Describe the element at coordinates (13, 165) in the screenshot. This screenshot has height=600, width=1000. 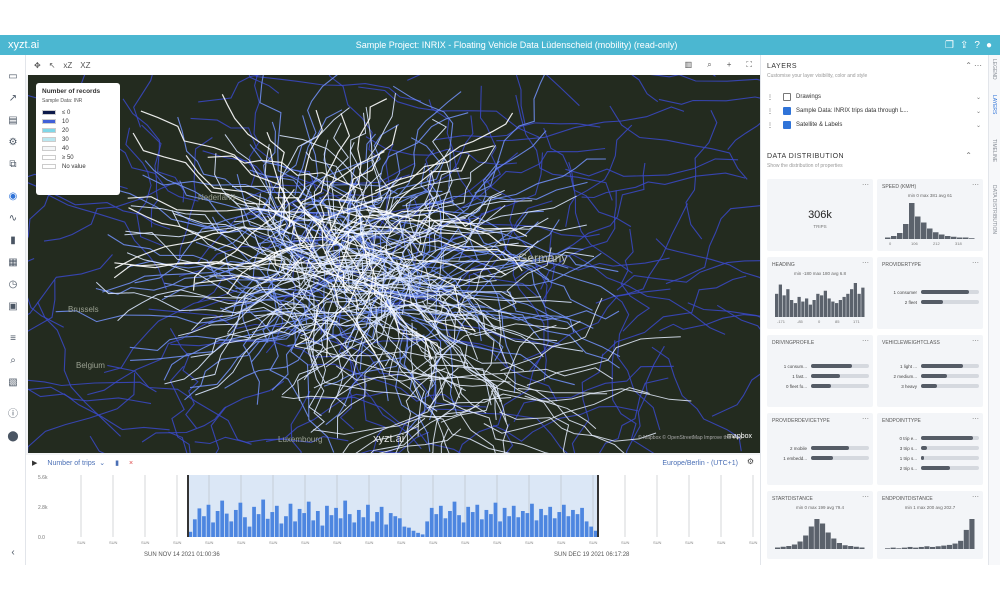
I see `copy-icon: ⧉` at that location.